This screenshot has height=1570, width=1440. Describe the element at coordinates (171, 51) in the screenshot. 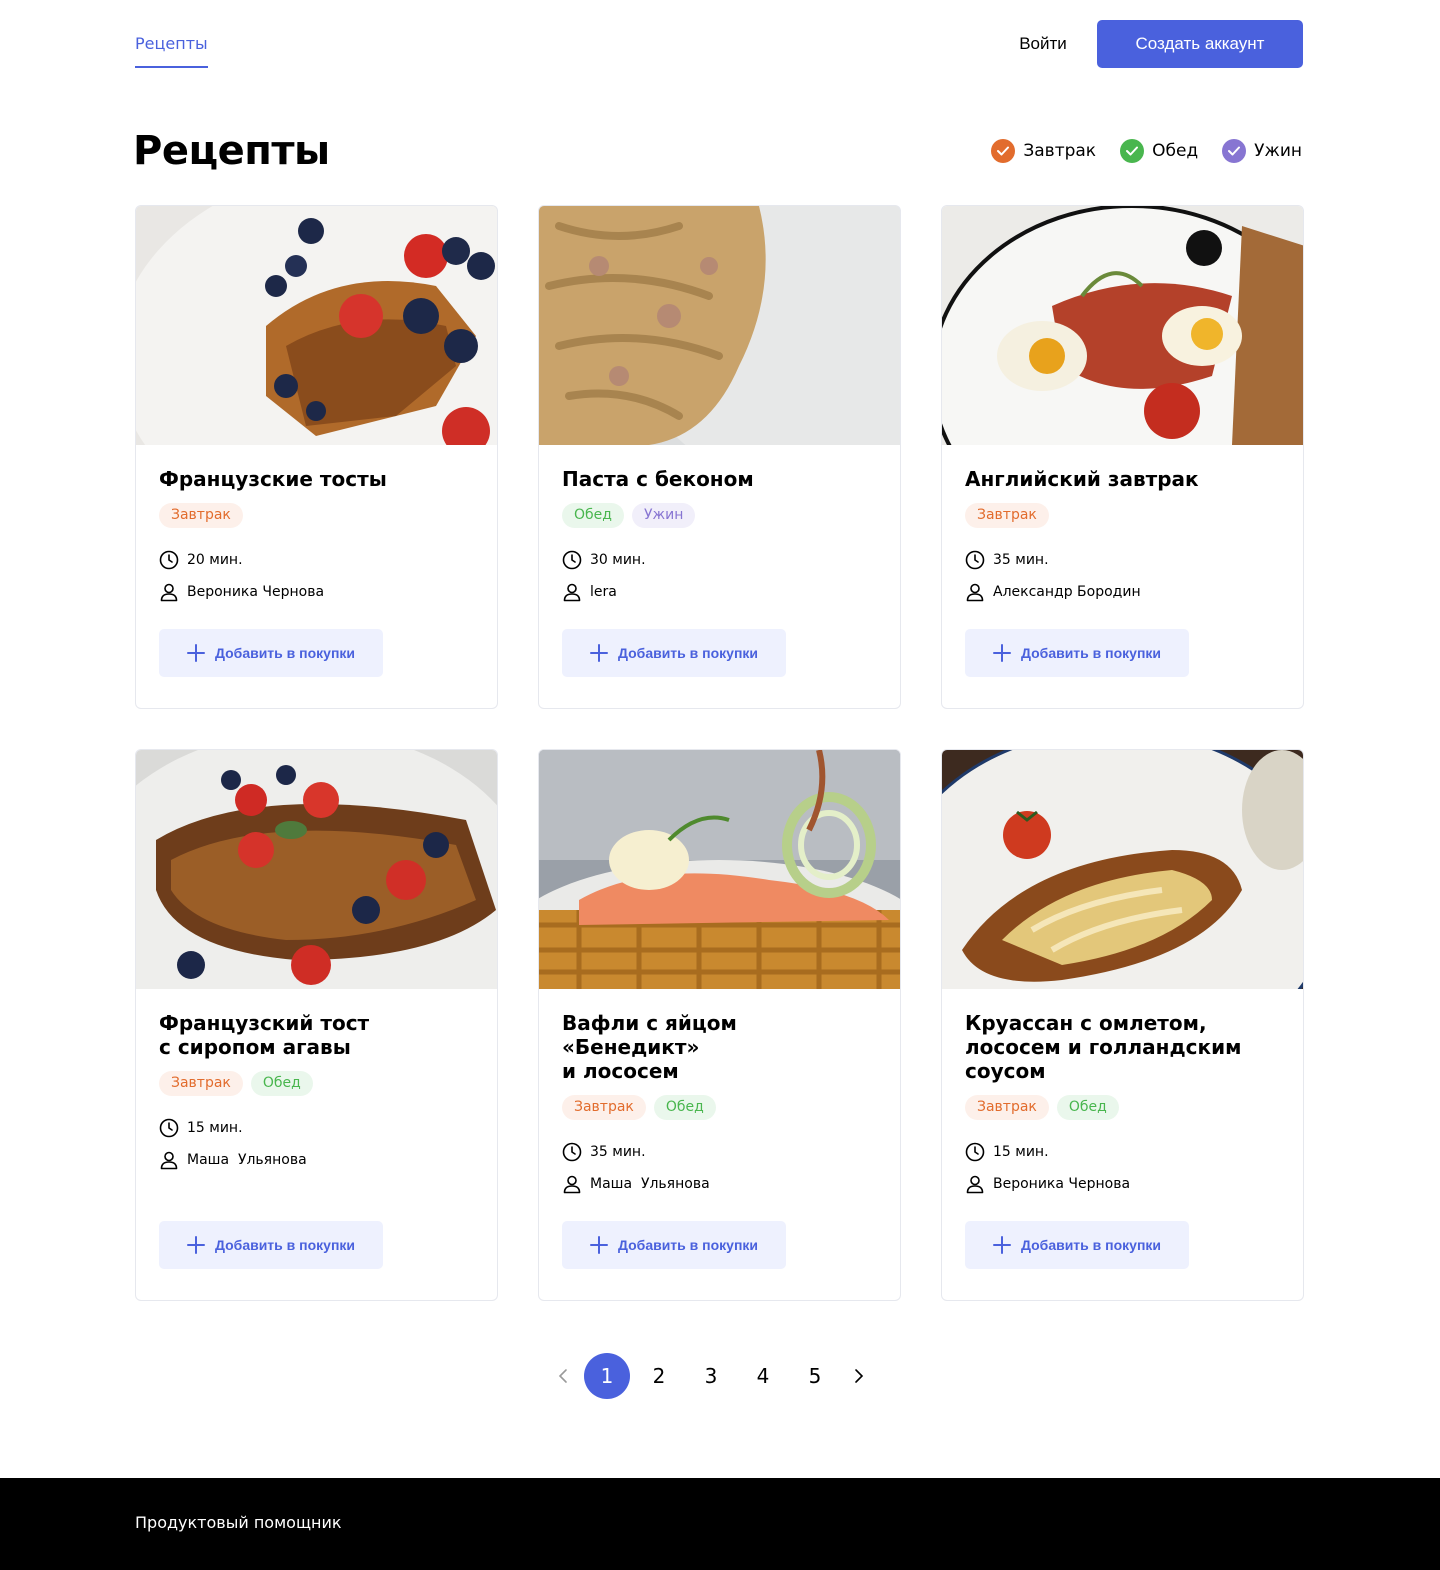

I see `nav-recipes-link: Рецепты` at that location.